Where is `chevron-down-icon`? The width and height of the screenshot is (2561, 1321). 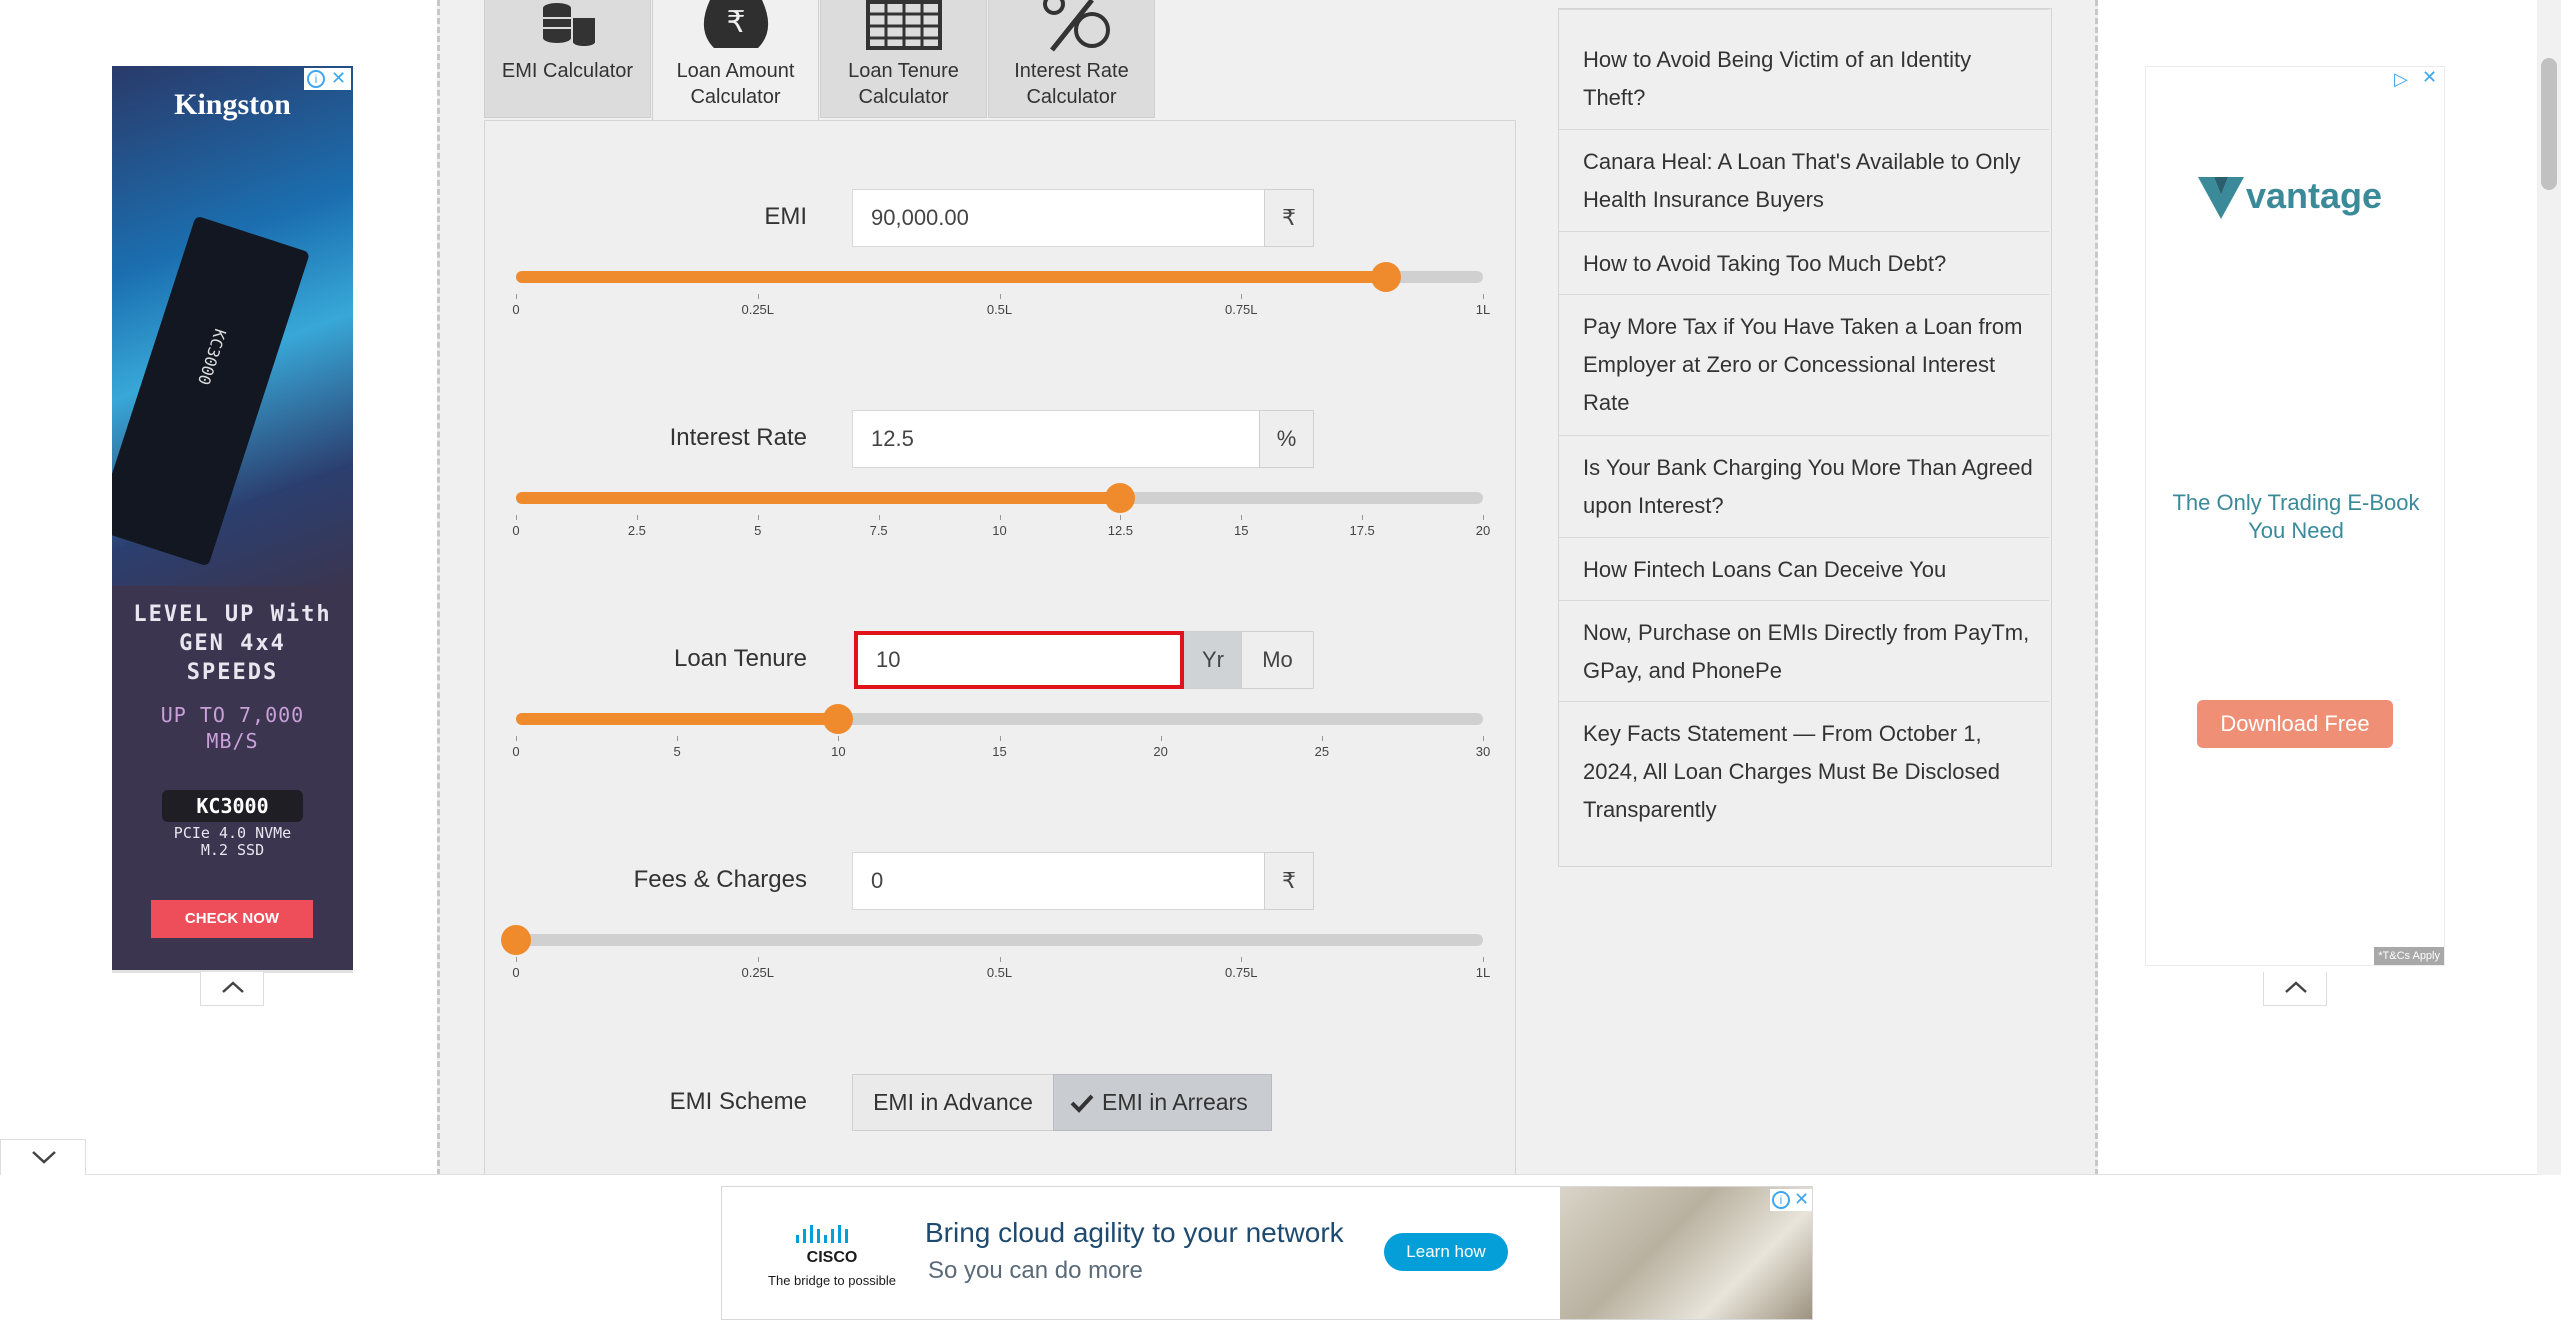
chevron-down-icon is located at coordinates (44, 1157).